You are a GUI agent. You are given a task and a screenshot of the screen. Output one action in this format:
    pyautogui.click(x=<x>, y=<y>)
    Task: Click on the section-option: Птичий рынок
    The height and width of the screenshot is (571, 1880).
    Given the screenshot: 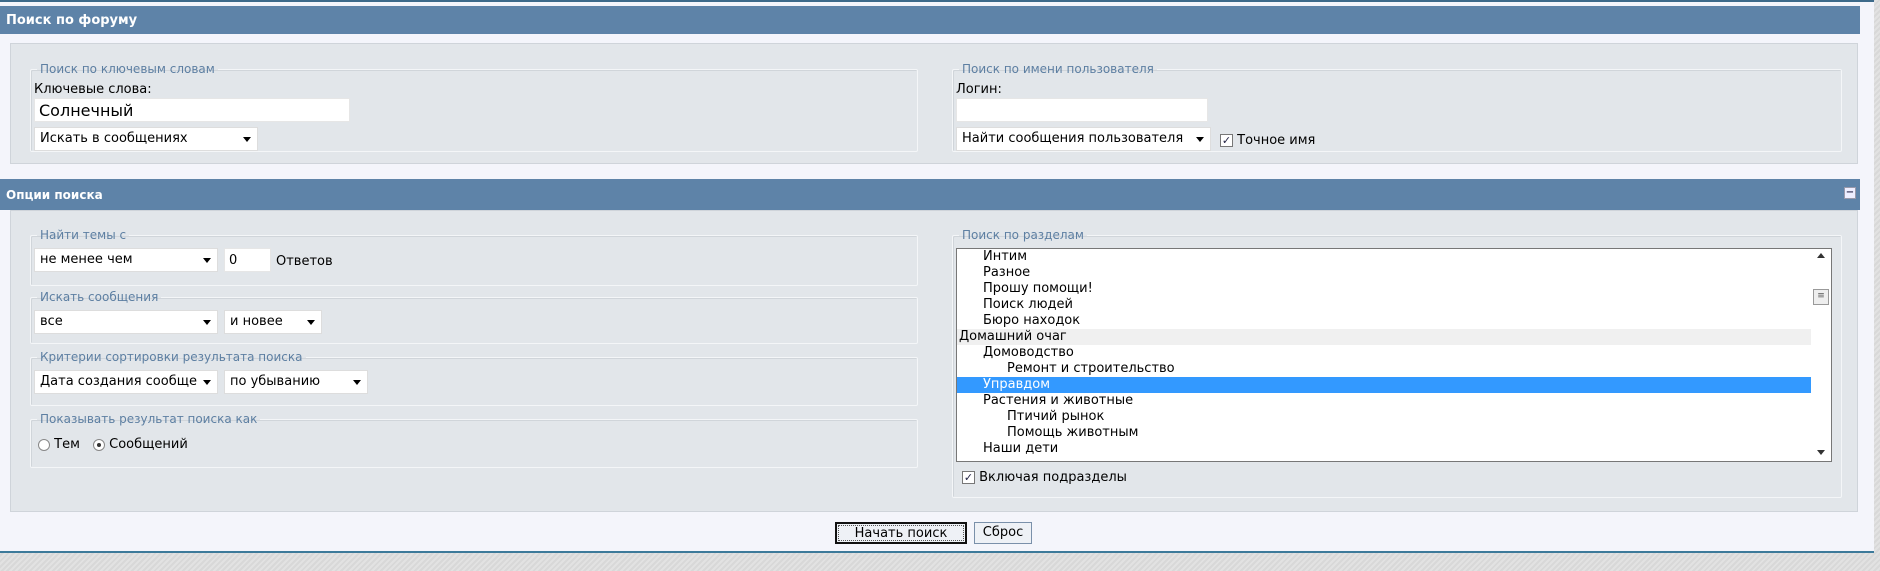 What is the action you would take?
    pyautogui.click(x=1384, y=417)
    